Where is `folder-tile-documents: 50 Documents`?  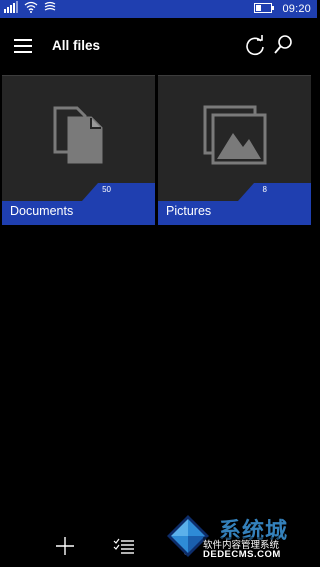
folder-tile-documents: 50 Documents is located at coordinates (78, 150).